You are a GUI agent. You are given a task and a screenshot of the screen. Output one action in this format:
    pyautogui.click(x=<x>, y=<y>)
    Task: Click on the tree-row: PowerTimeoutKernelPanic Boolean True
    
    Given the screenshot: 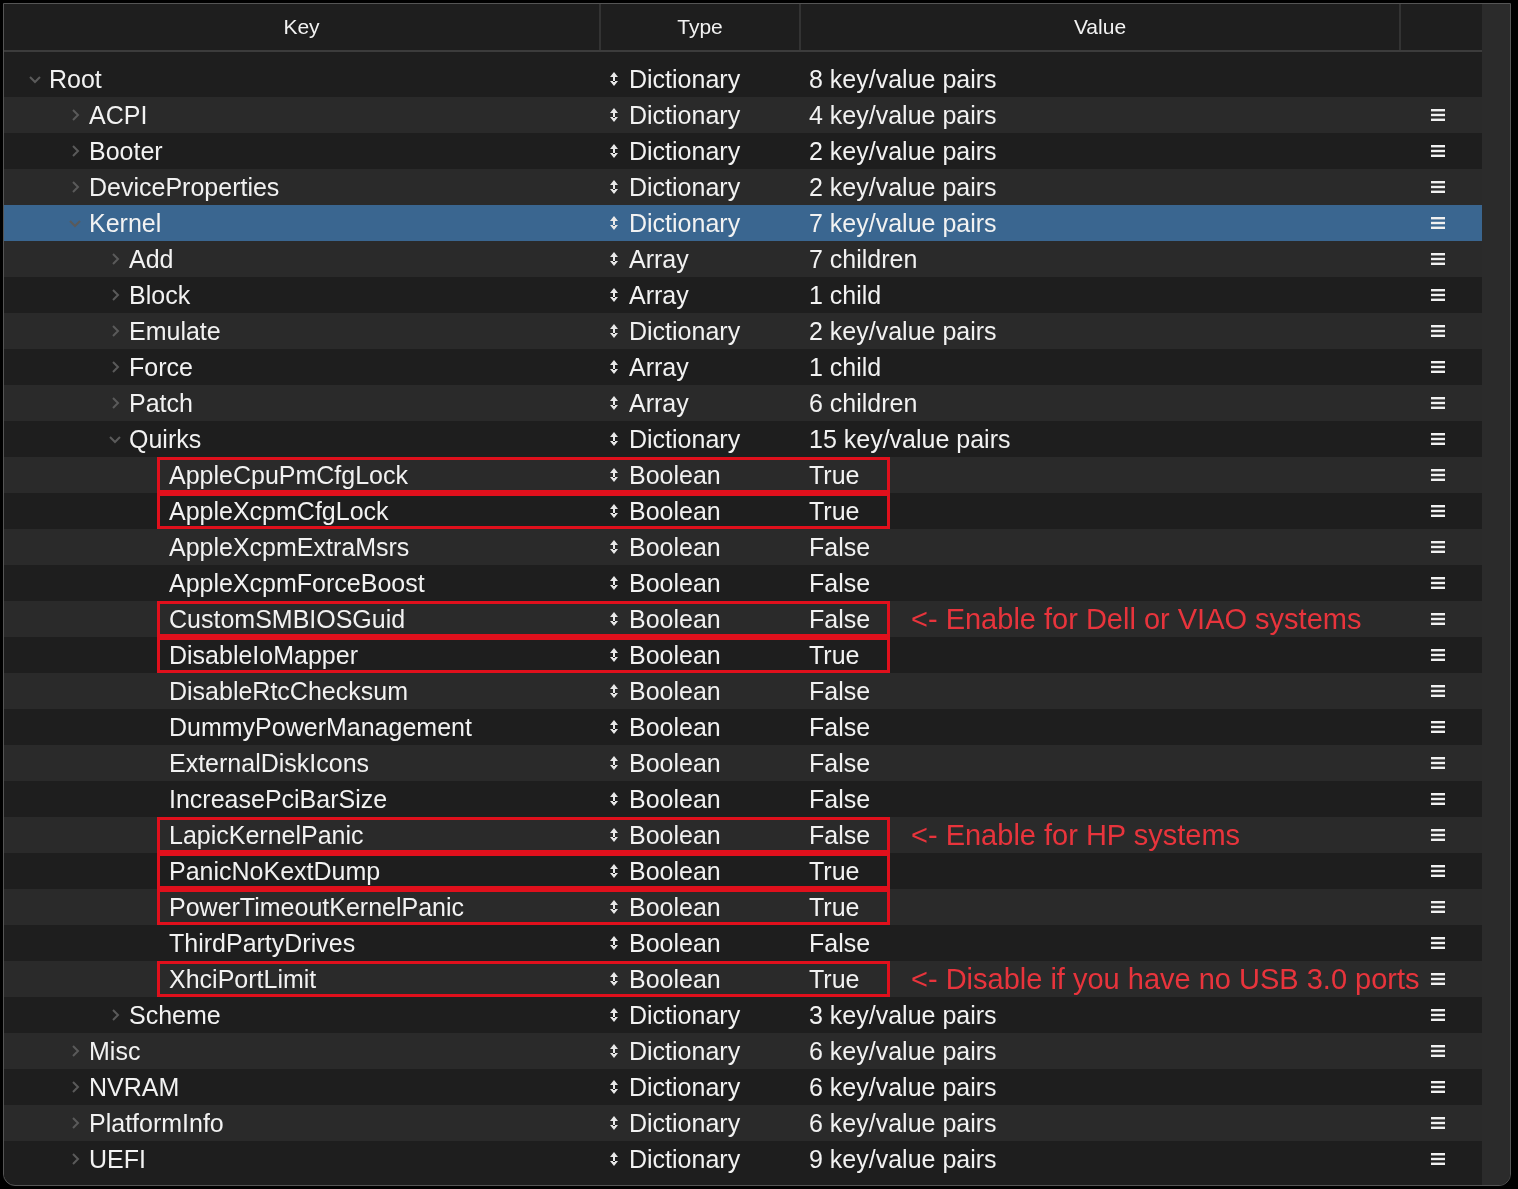 What is the action you would take?
    pyautogui.click(x=743, y=907)
    